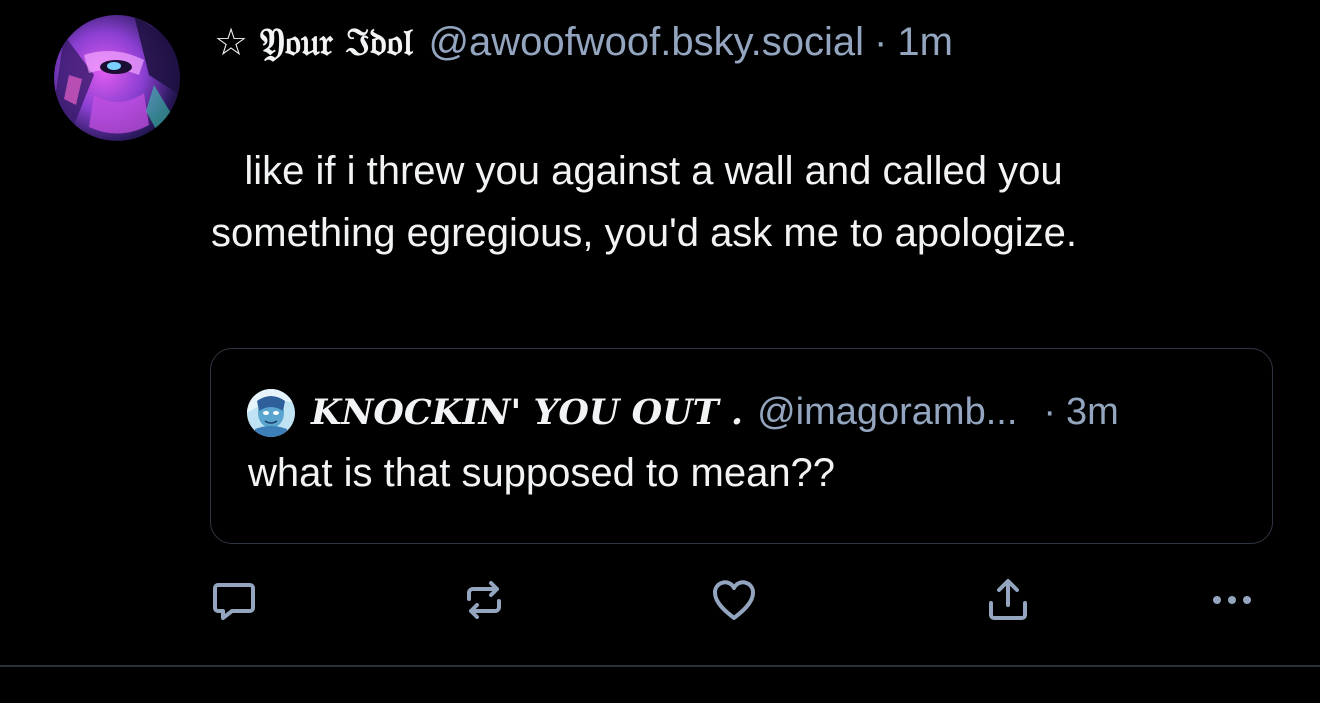 The width and height of the screenshot is (1320, 703). I want to click on quoted-post-text: what is that supposed to mean??, so click(542, 473).